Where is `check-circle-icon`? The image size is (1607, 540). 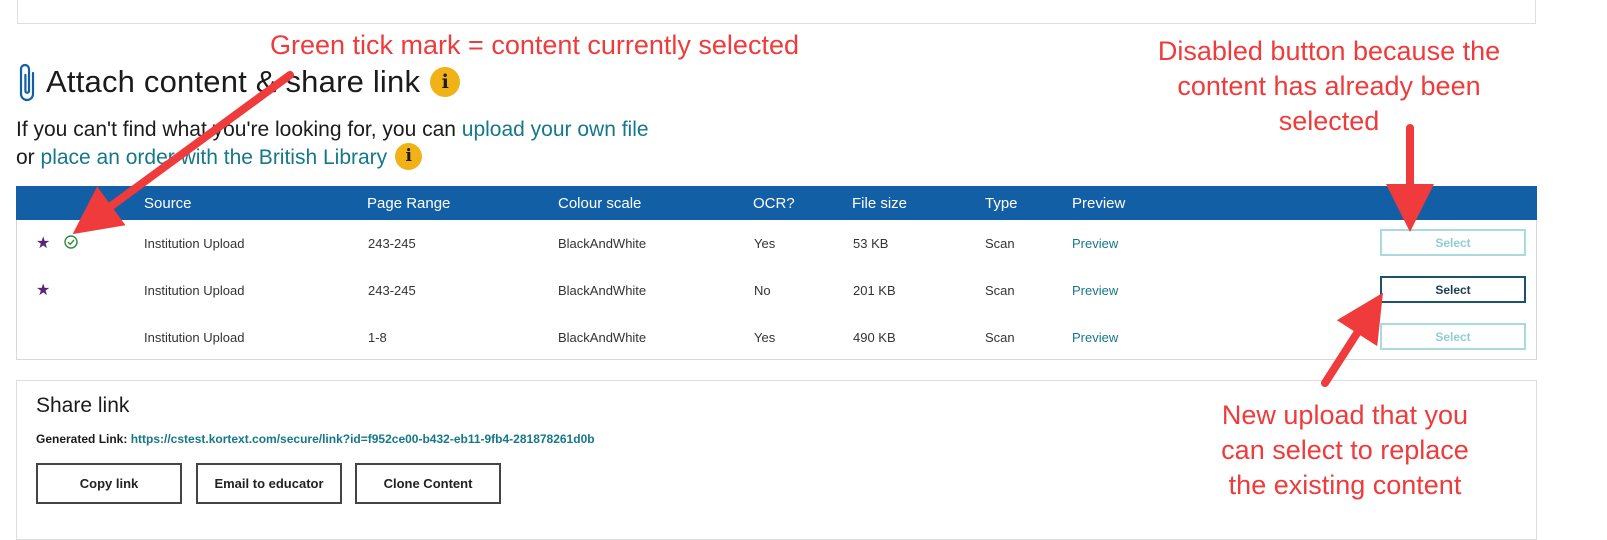
check-circle-icon is located at coordinates (71, 242).